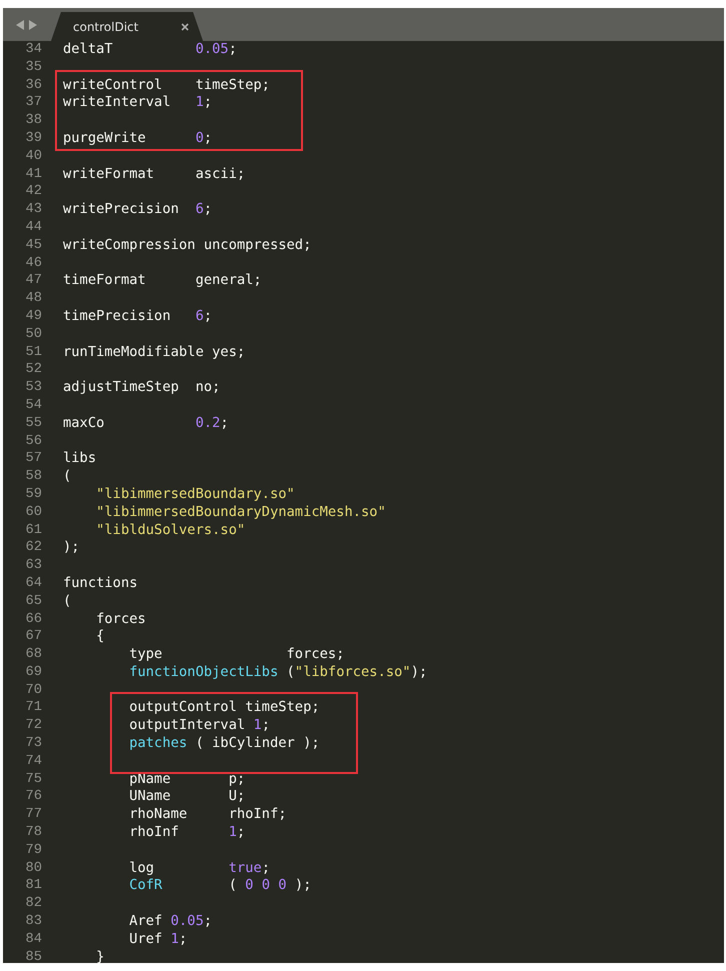 This screenshot has width=726, height=971. What do you see at coordinates (33, 726) in the screenshot?
I see `line-number: 72` at bounding box center [33, 726].